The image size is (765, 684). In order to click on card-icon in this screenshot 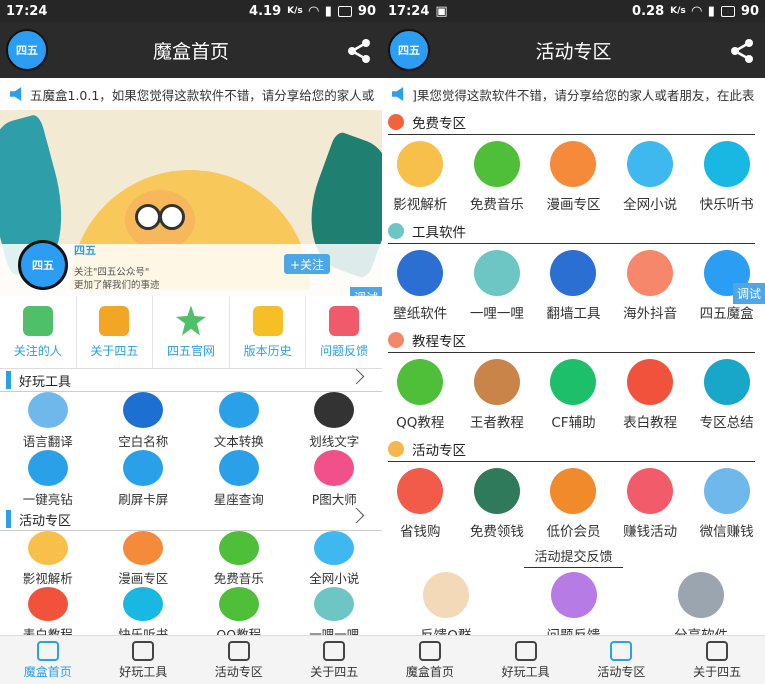, I will do `click(47, 468)`.